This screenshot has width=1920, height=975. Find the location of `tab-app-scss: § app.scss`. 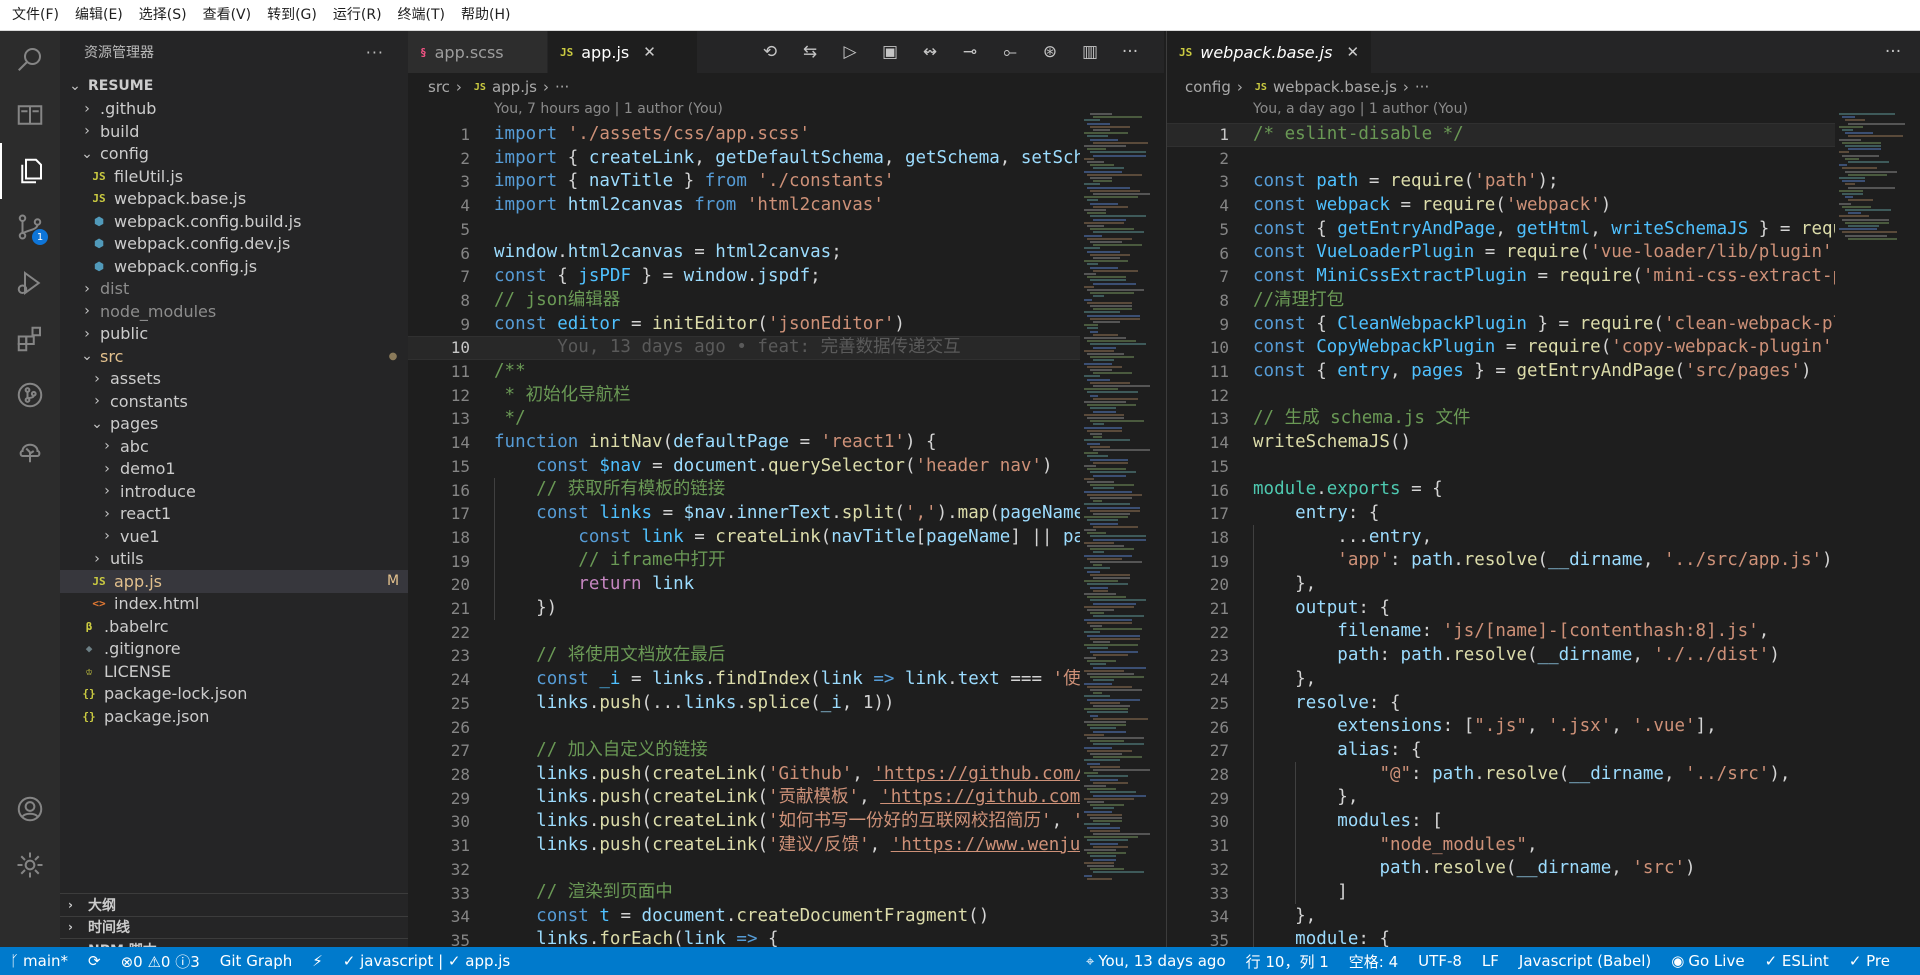

tab-app-scss: § app.scss is located at coordinates (478, 52).